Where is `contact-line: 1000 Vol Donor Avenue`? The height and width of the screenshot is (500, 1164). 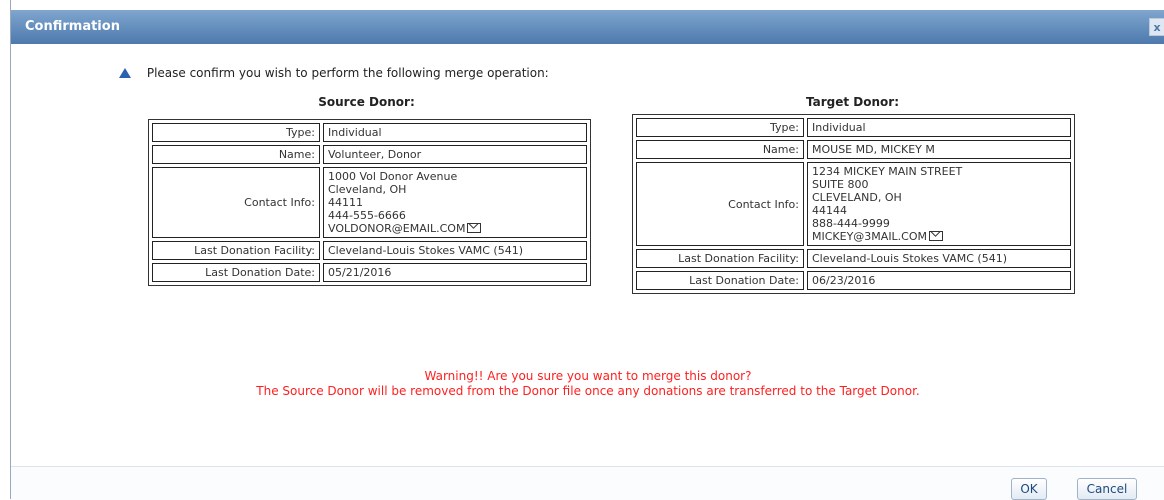 contact-line: 1000 Vol Donor Avenue is located at coordinates (393, 176).